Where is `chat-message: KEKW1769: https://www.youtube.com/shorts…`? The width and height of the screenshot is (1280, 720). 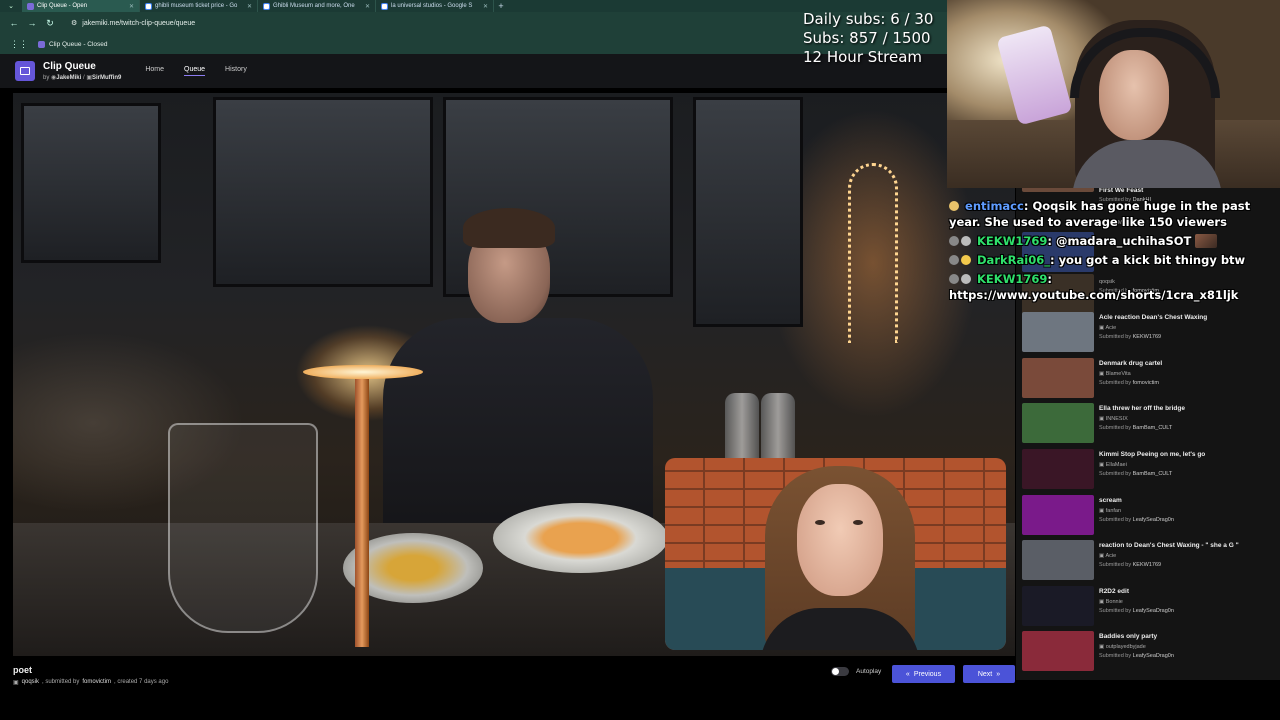 chat-message: KEKW1769: https://www.youtube.com/shorts… is located at coordinates (1094, 287).